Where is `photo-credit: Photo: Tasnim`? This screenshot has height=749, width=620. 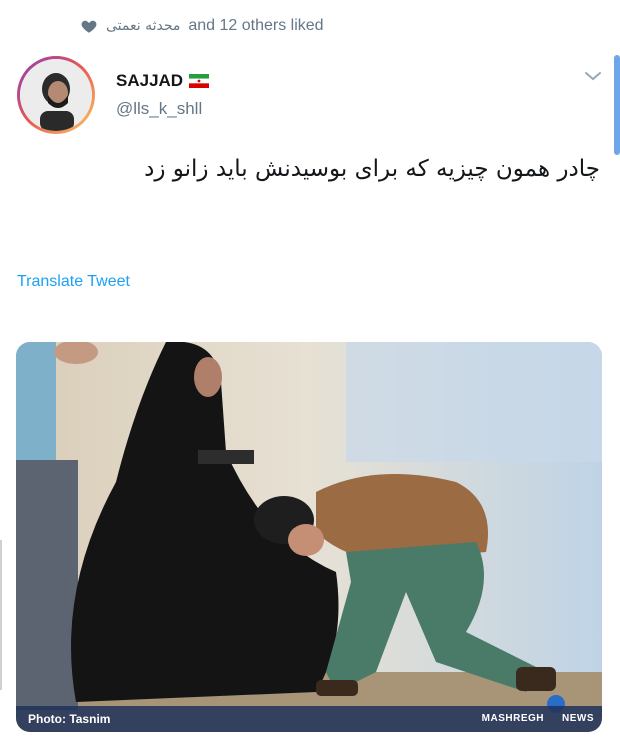
photo-credit: Photo: Tasnim is located at coordinates (69, 719).